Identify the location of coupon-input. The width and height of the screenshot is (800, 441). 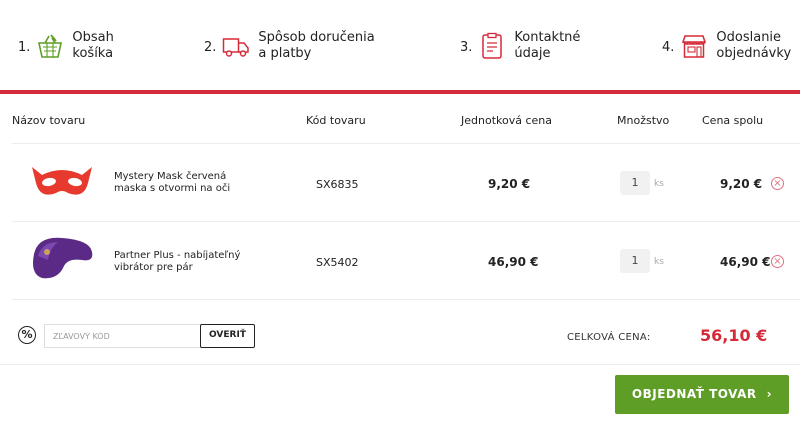
(123, 336).